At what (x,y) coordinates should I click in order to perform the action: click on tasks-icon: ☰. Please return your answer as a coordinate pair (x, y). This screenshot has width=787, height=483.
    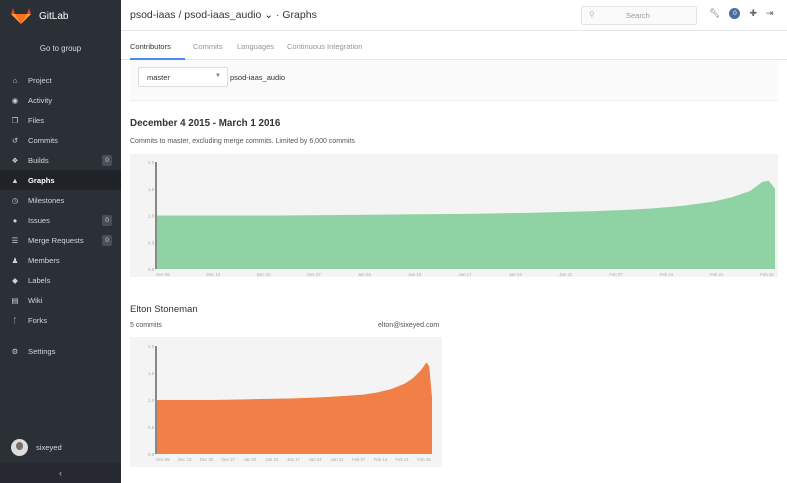
    Looking at the image, I should click on (15, 240).